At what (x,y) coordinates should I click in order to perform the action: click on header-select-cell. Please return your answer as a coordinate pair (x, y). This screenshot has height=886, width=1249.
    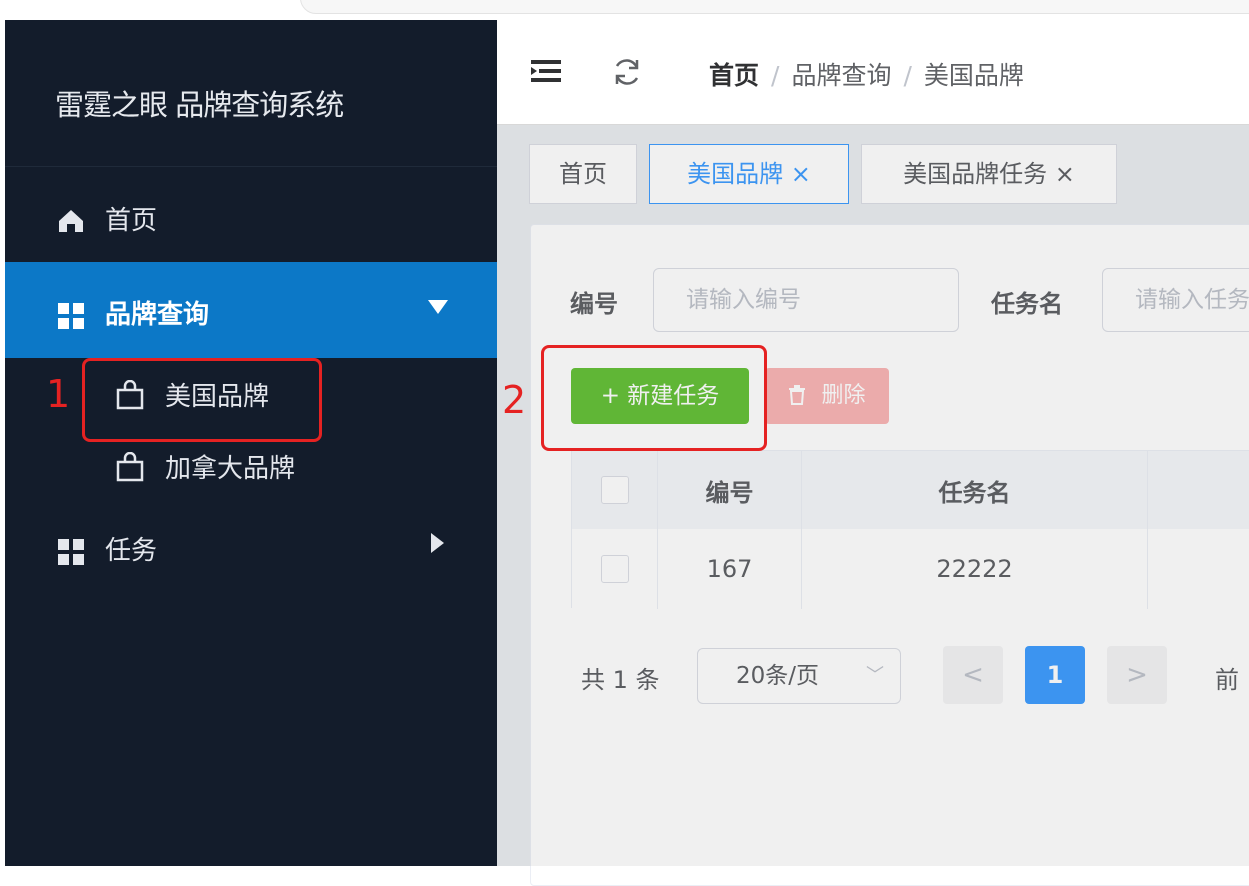
    Looking at the image, I should click on (615, 490).